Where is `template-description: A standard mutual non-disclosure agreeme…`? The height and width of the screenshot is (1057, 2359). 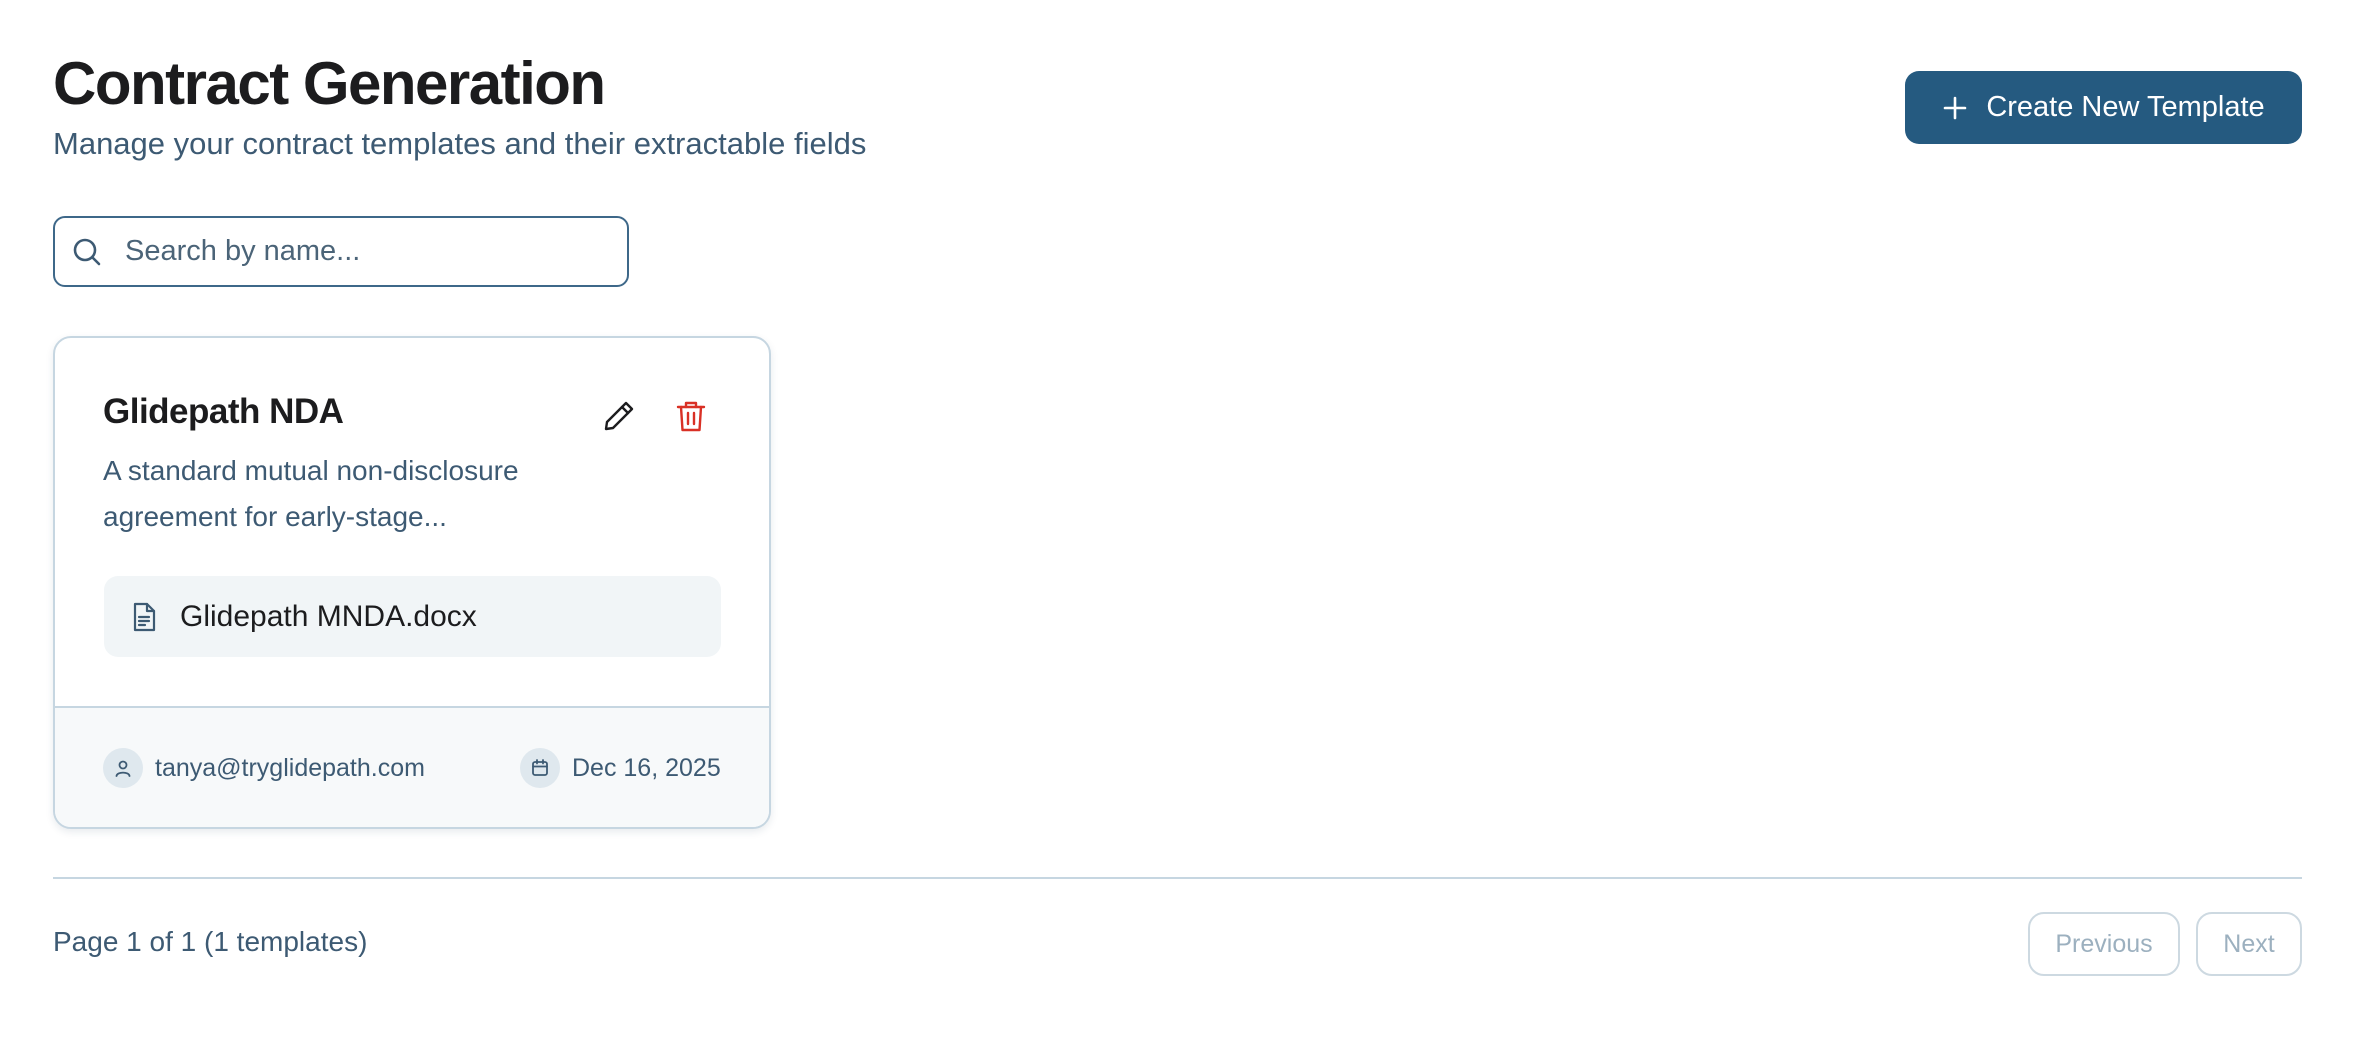 template-description: A standard mutual non-disclosure agreeme… is located at coordinates (311, 493).